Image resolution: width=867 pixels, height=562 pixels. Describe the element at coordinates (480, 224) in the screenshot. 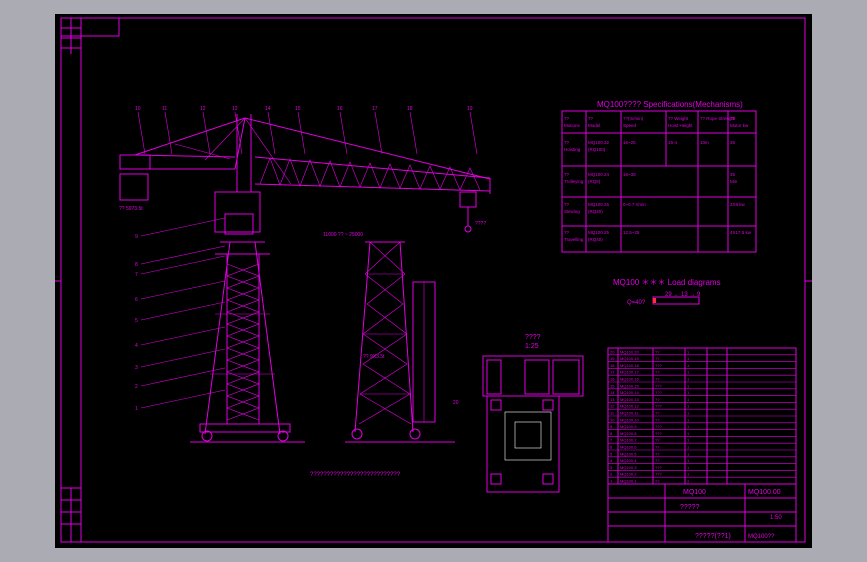

I see `dimension-text: ????` at that location.